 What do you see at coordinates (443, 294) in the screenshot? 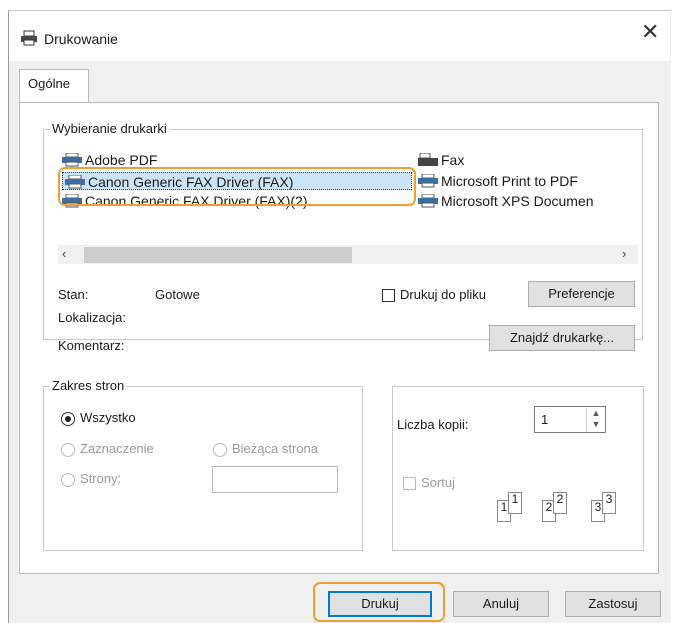
I see `print-to-file-label: Drukuj do pliku` at bounding box center [443, 294].